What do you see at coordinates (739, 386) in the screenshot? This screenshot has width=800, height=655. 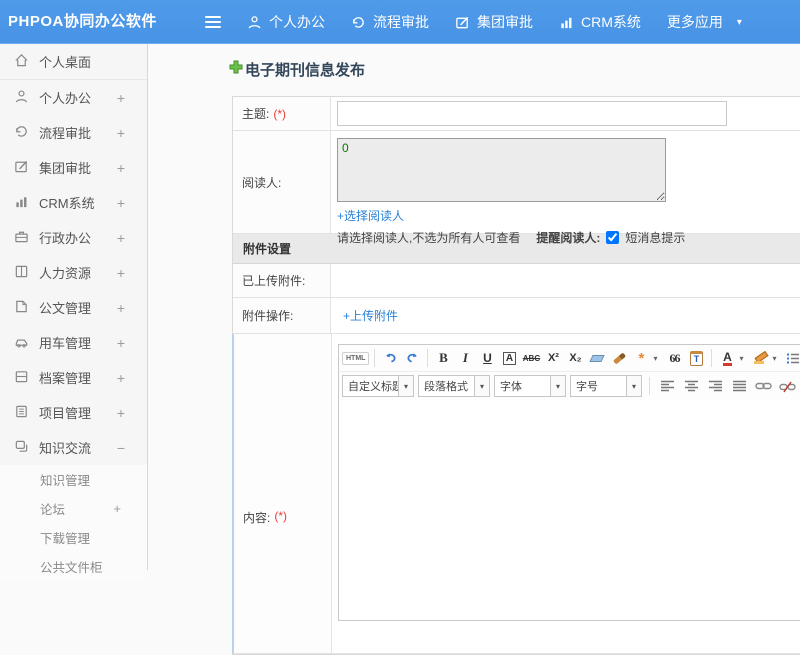 I see `align-justify-icon` at bounding box center [739, 386].